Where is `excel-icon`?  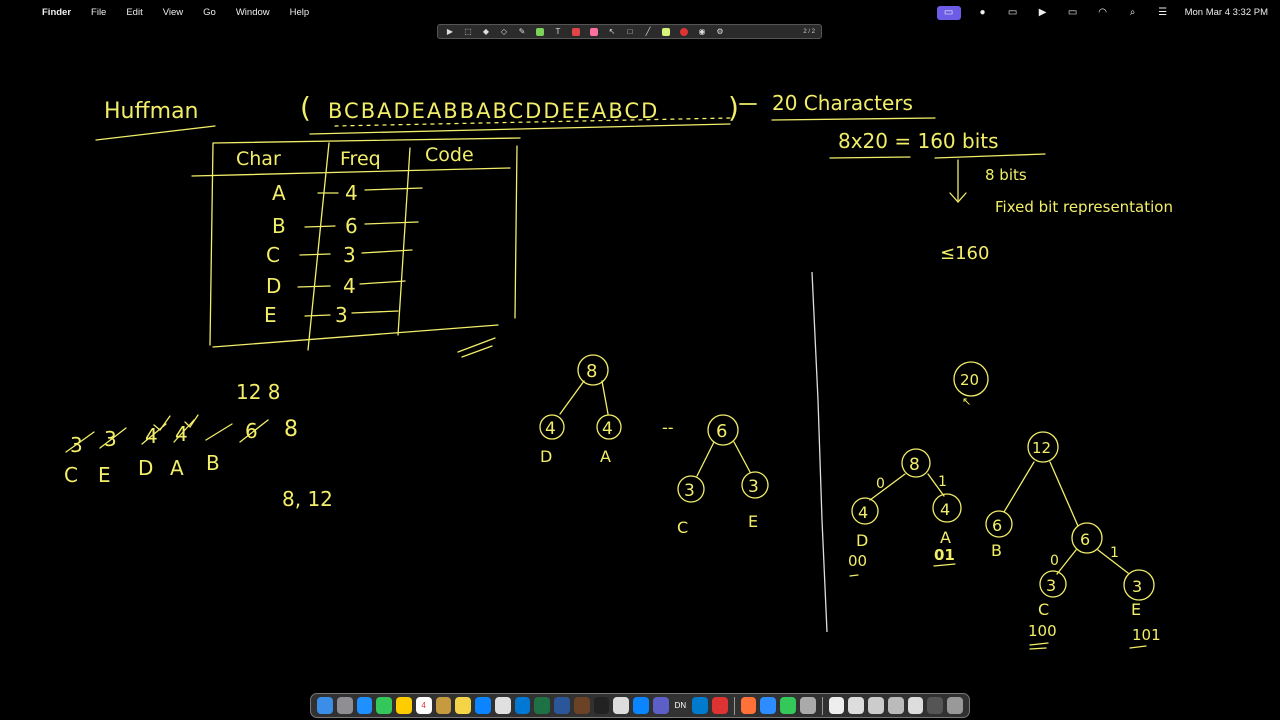
excel-icon is located at coordinates (542, 705).